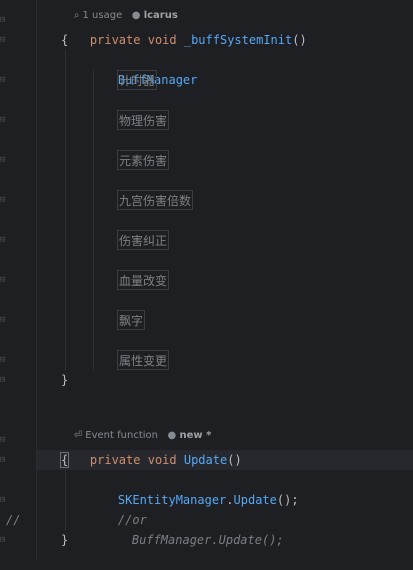 The height and width of the screenshot is (570, 413). I want to click on method-name: Update, so click(205, 460).